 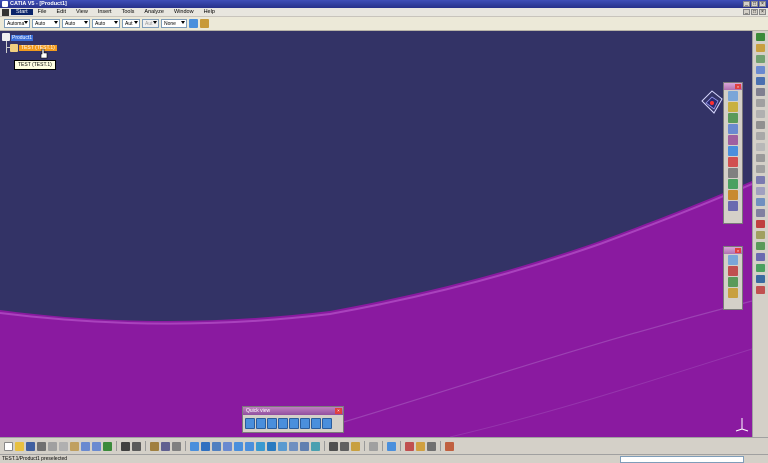 What do you see at coordinates (738, 86) in the screenshot?
I see `toolbar-1-close-button: ×` at bounding box center [738, 86].